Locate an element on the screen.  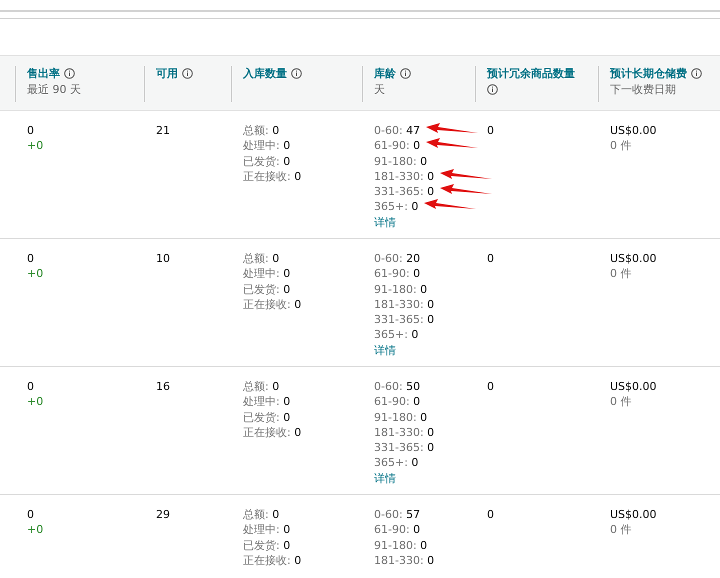
column-subheader: 天 is located at coordinates (379, 89).